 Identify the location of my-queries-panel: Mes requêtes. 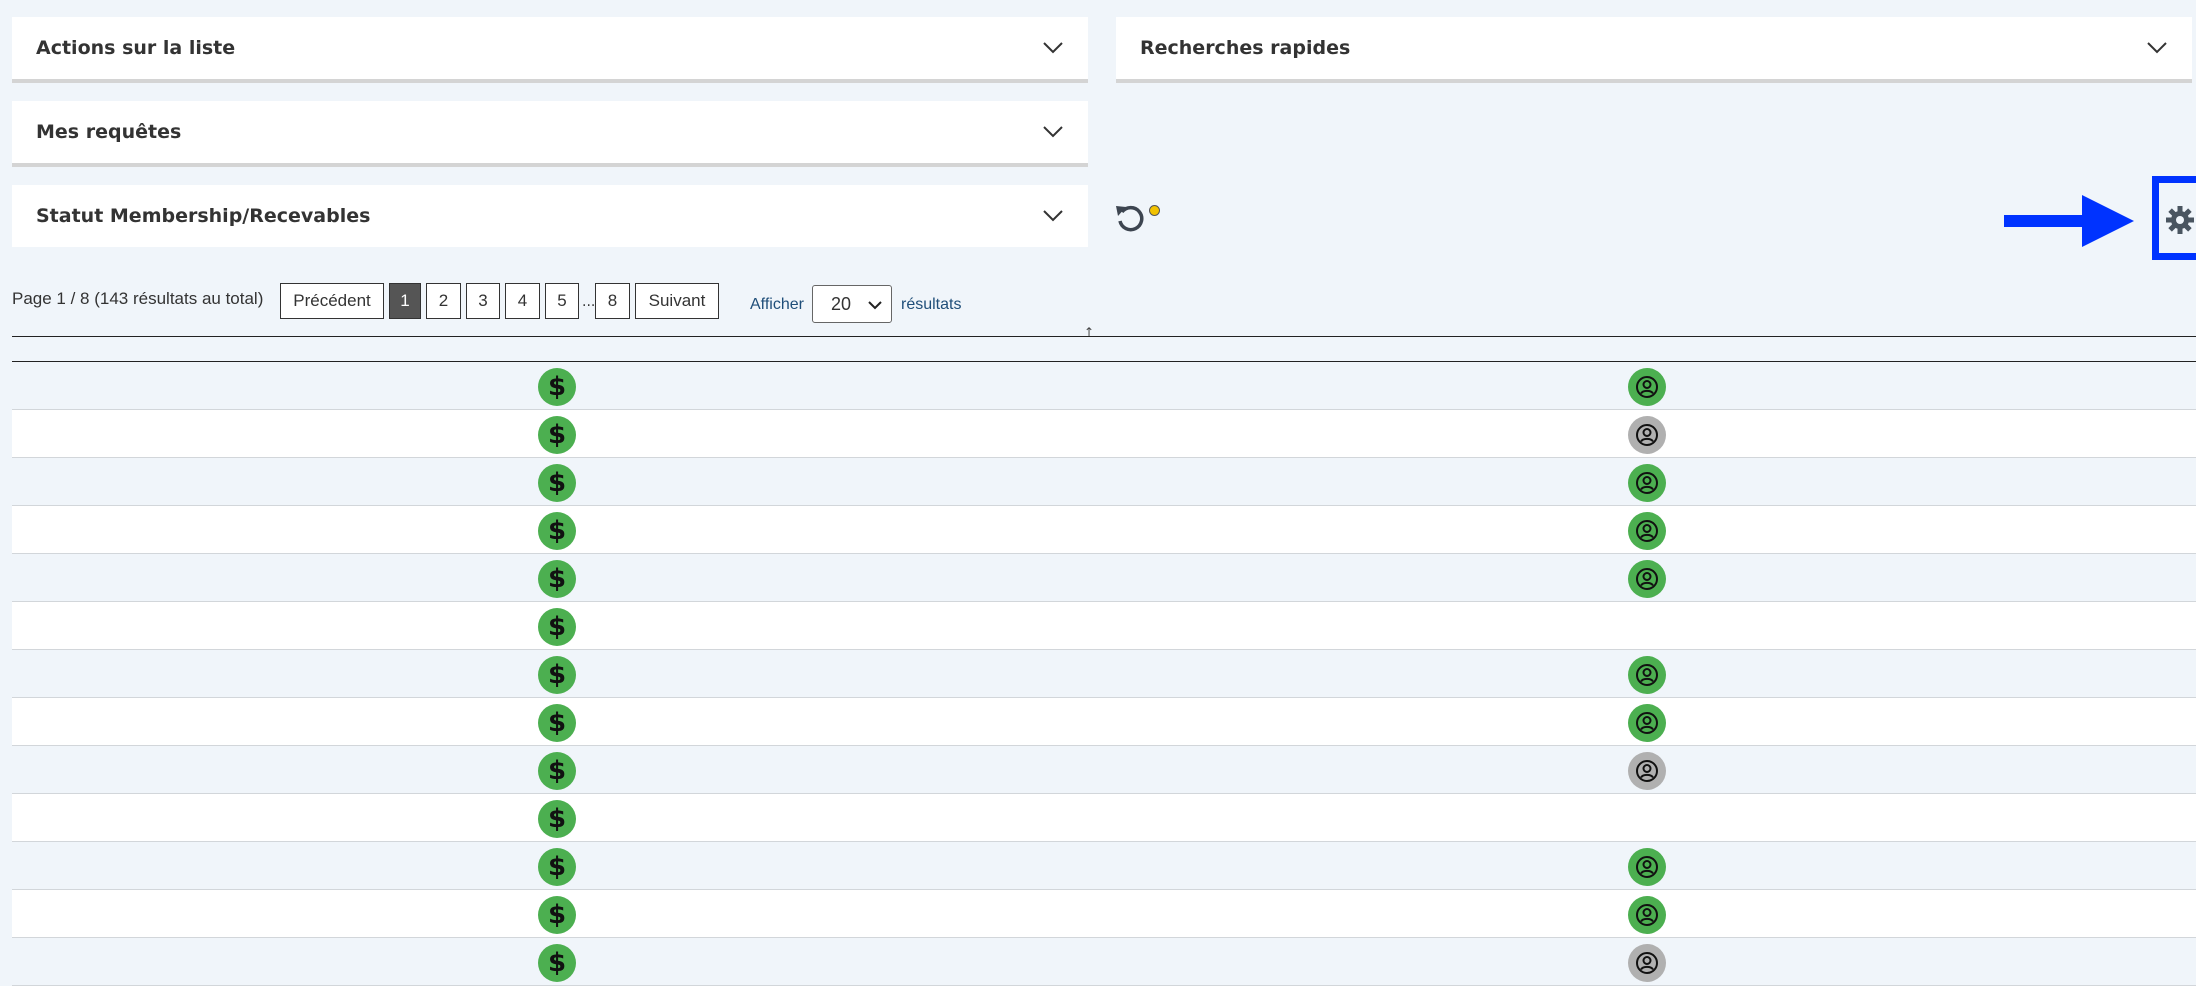
(550, 134).